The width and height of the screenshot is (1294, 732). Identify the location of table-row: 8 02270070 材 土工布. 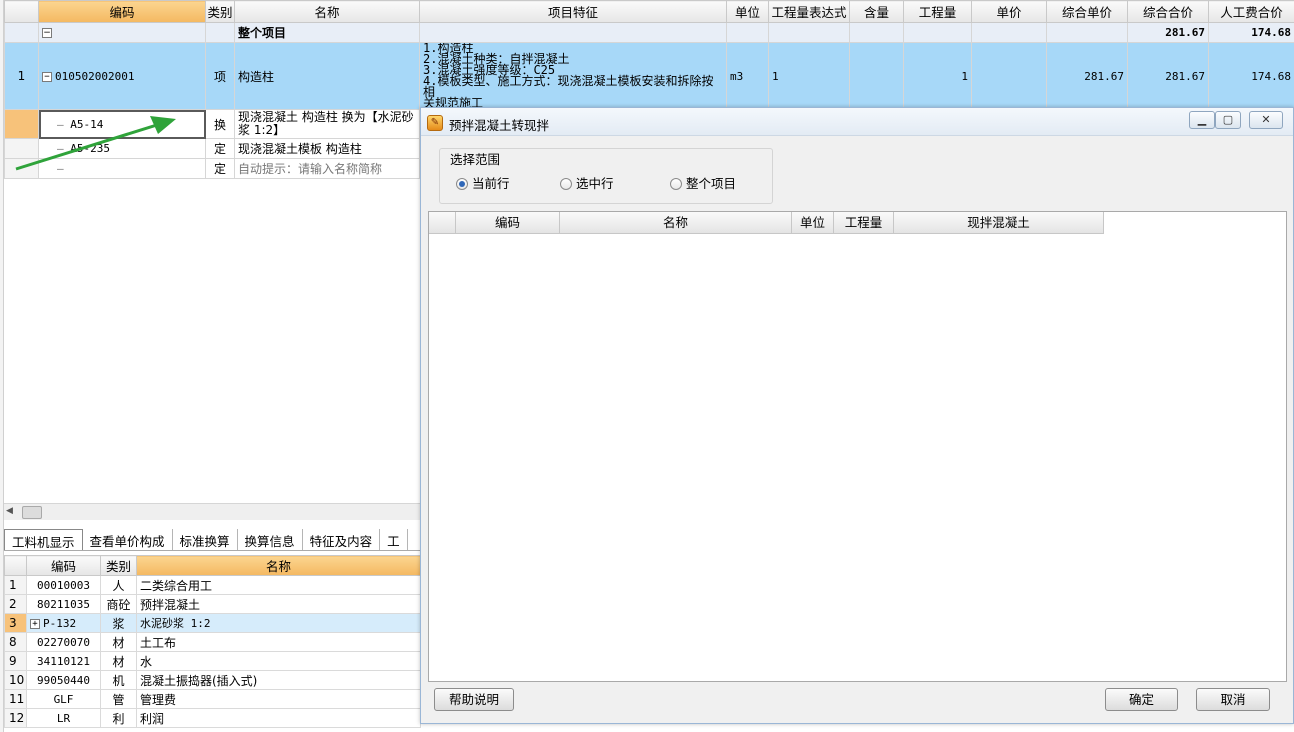
(212, 642).